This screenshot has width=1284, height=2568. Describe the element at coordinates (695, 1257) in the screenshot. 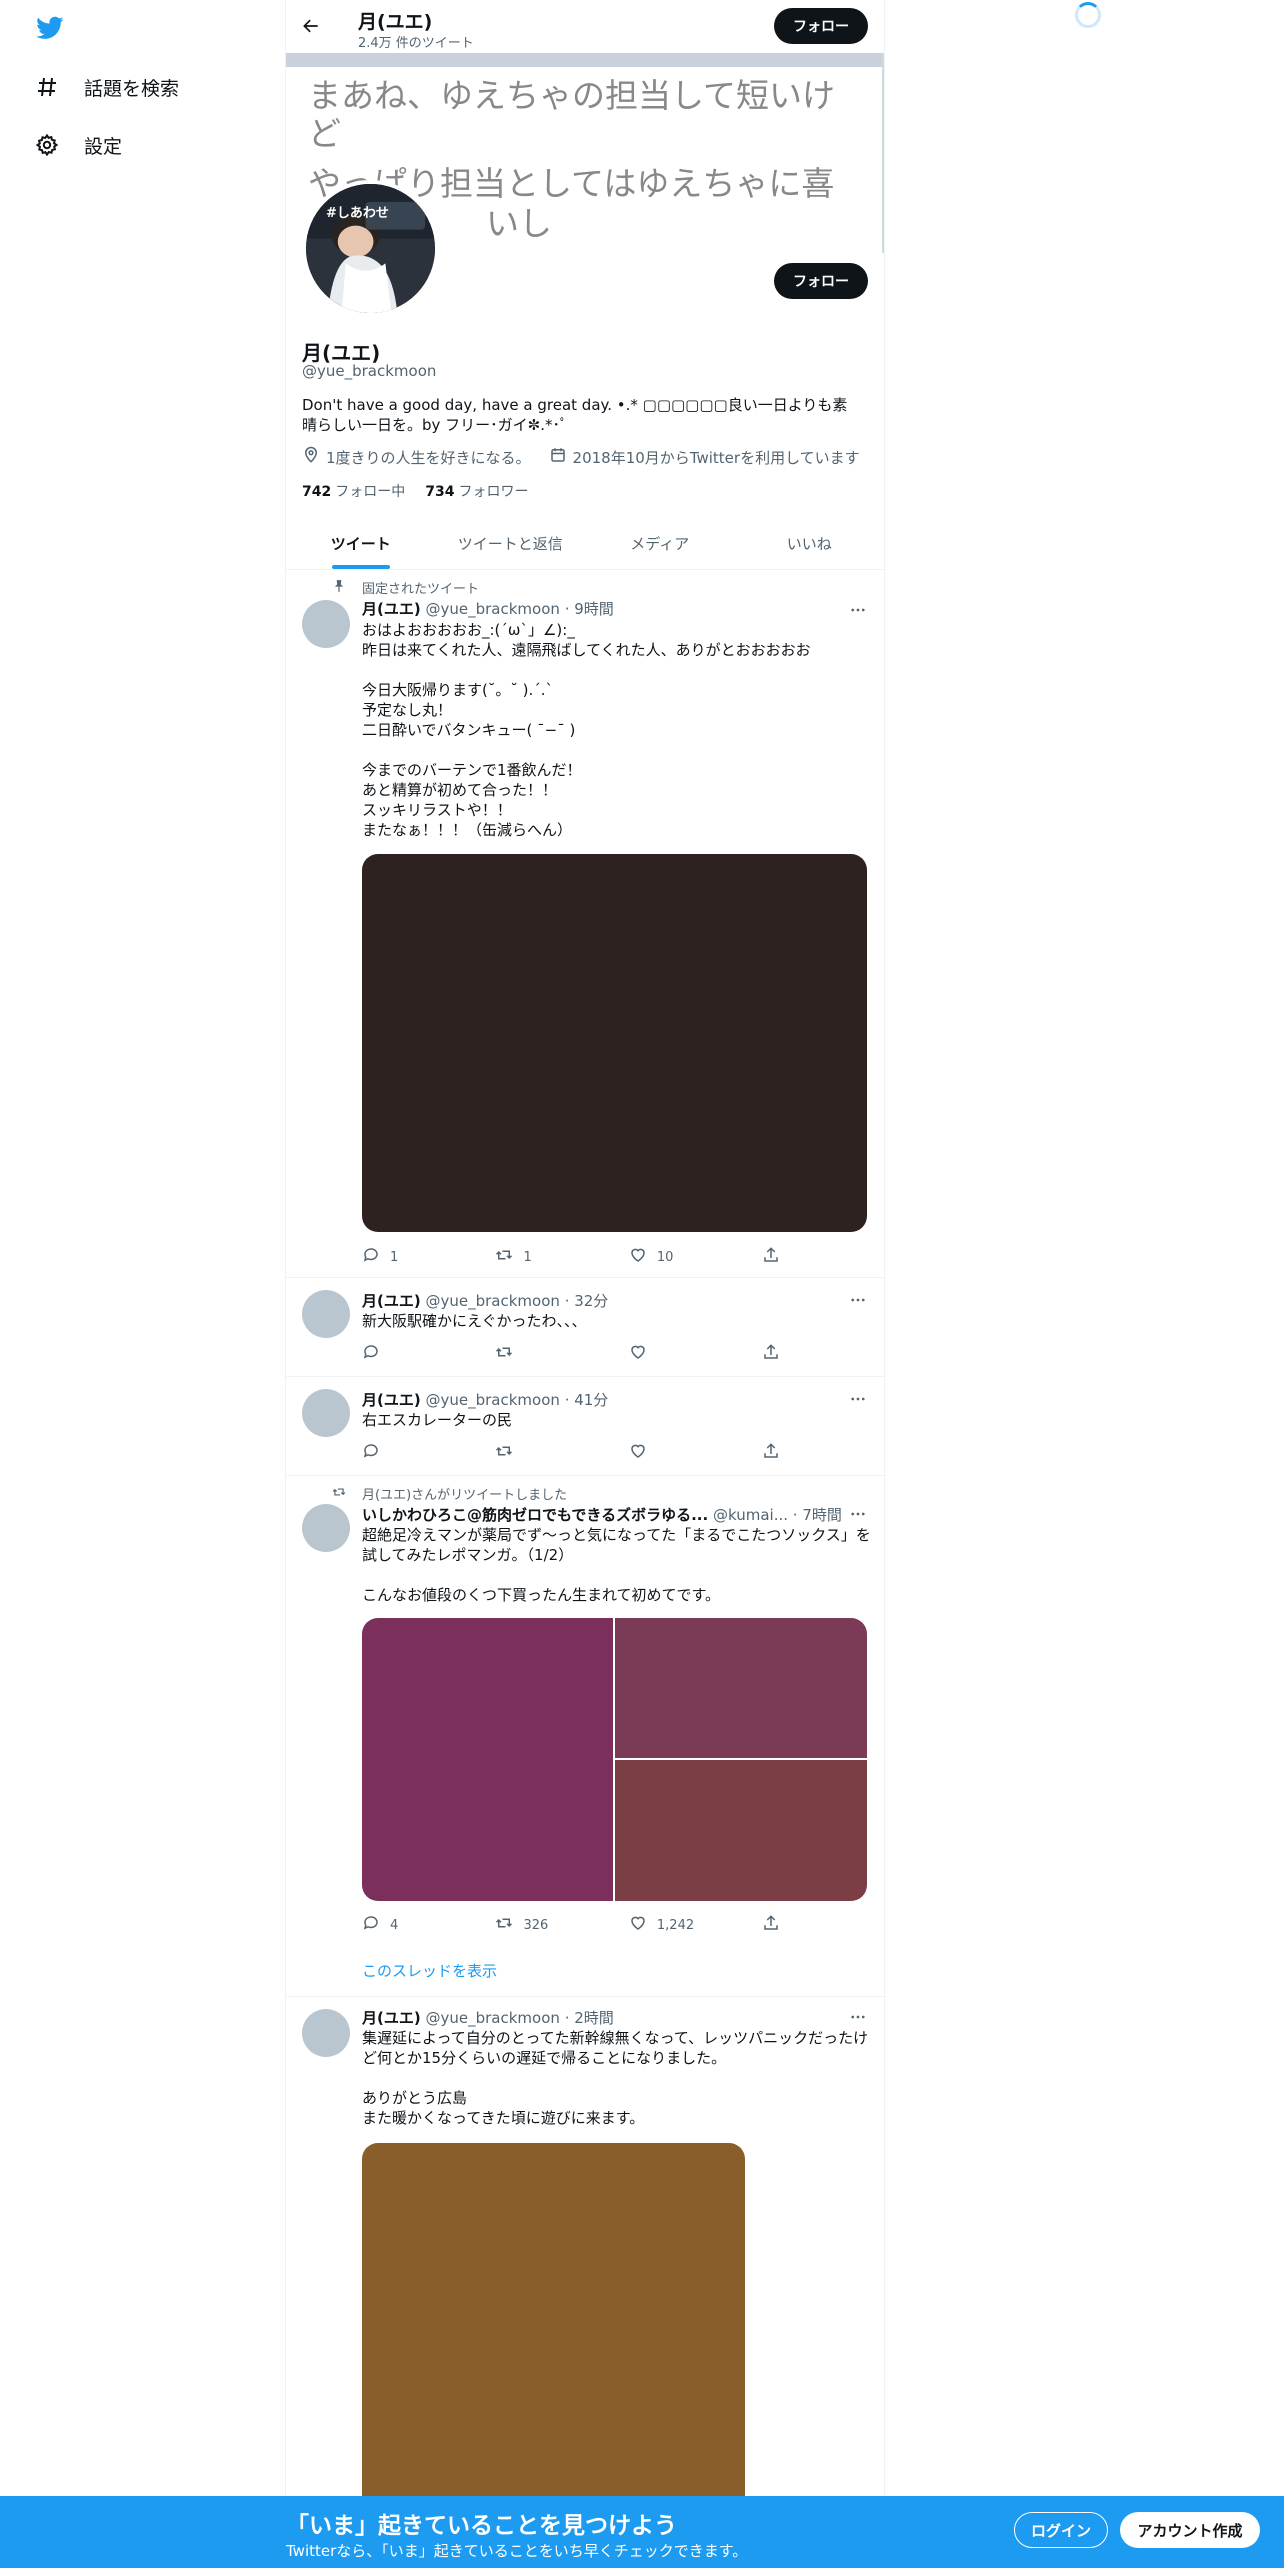

I see `like-button: 10` at that location.